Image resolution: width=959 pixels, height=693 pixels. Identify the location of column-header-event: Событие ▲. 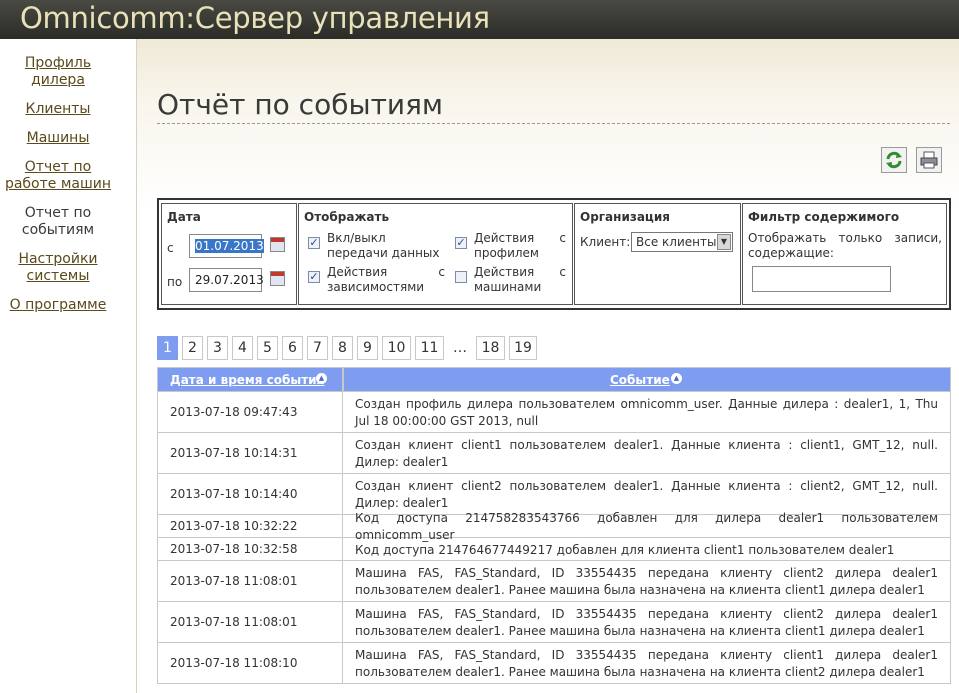
(647, 379).